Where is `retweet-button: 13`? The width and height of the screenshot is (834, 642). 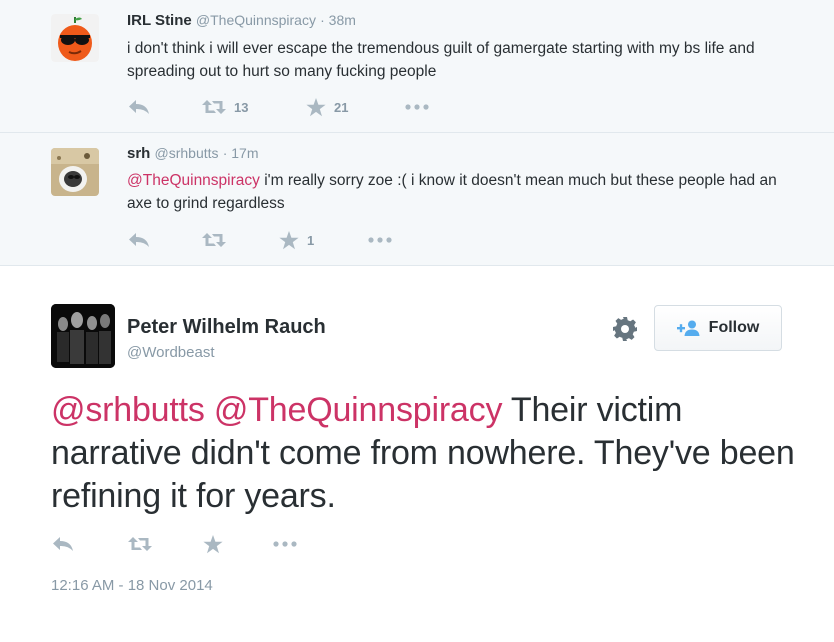 retweet-button: 13 is located at coordinates (225, 107).